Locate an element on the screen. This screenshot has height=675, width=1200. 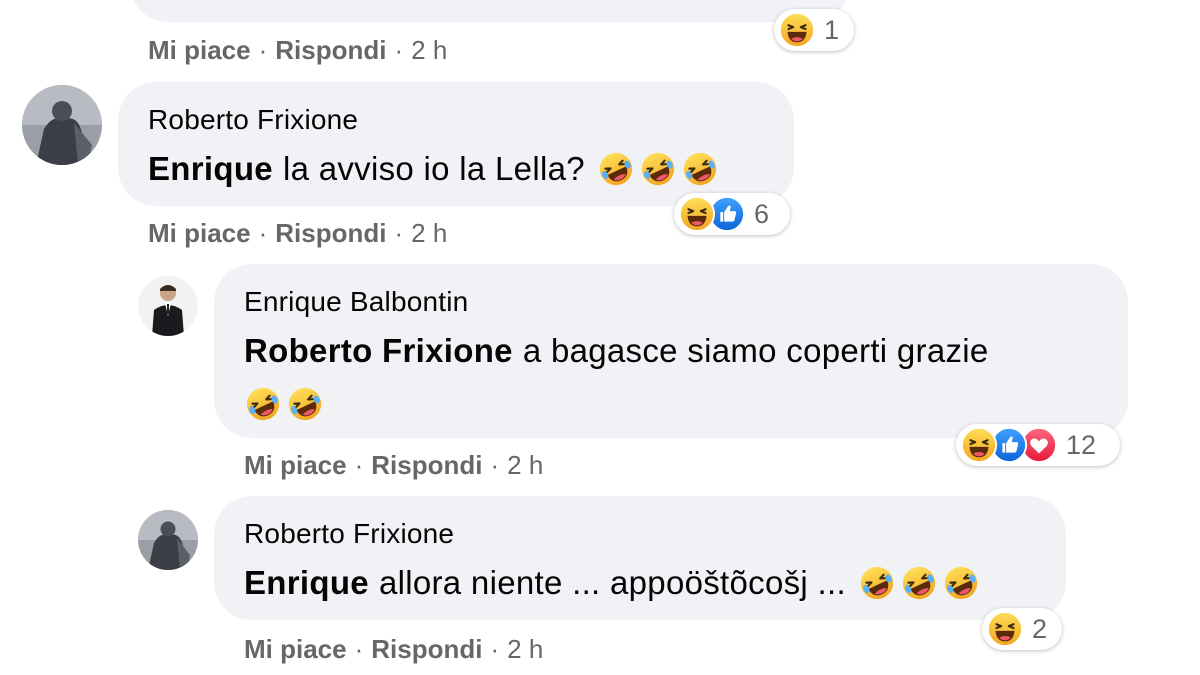
reaction-count: 2 is located at coordinates (1040, 628).